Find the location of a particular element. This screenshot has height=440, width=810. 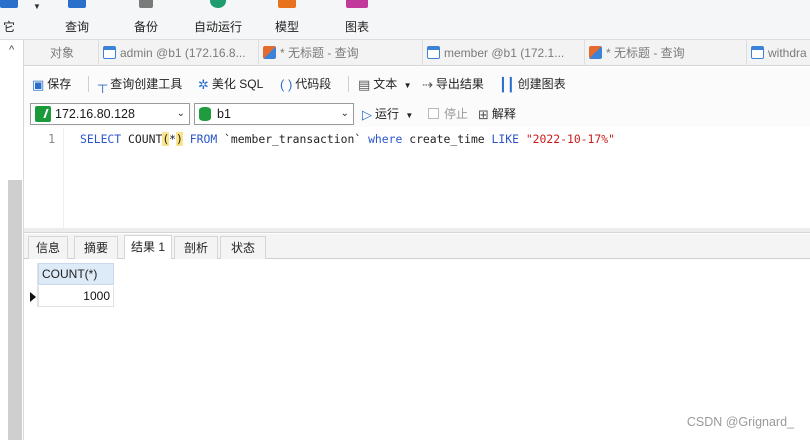

database-name: b1 is located at coordinates (224, 114).